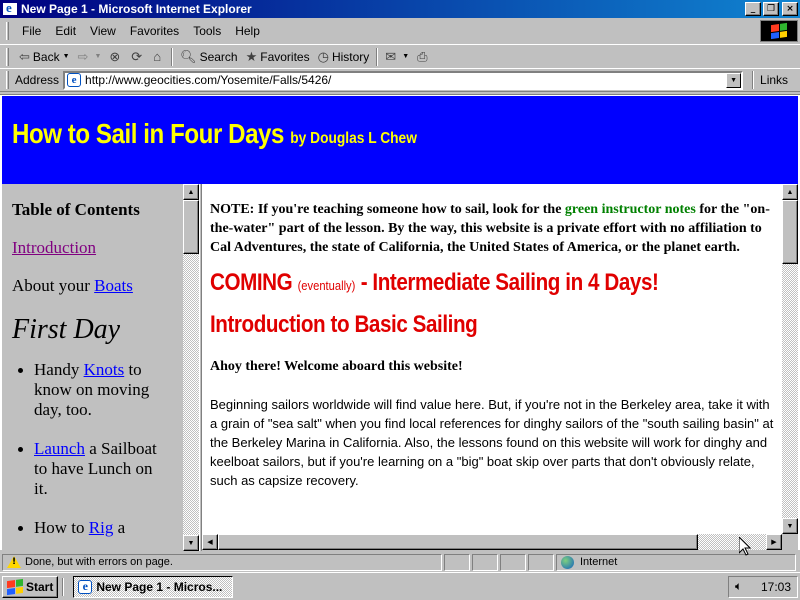  What do you see at coordinates (405, 56) in the screenshot?
I see `mail-dropdown-icon: ▼` at bounding box center [405, 56].